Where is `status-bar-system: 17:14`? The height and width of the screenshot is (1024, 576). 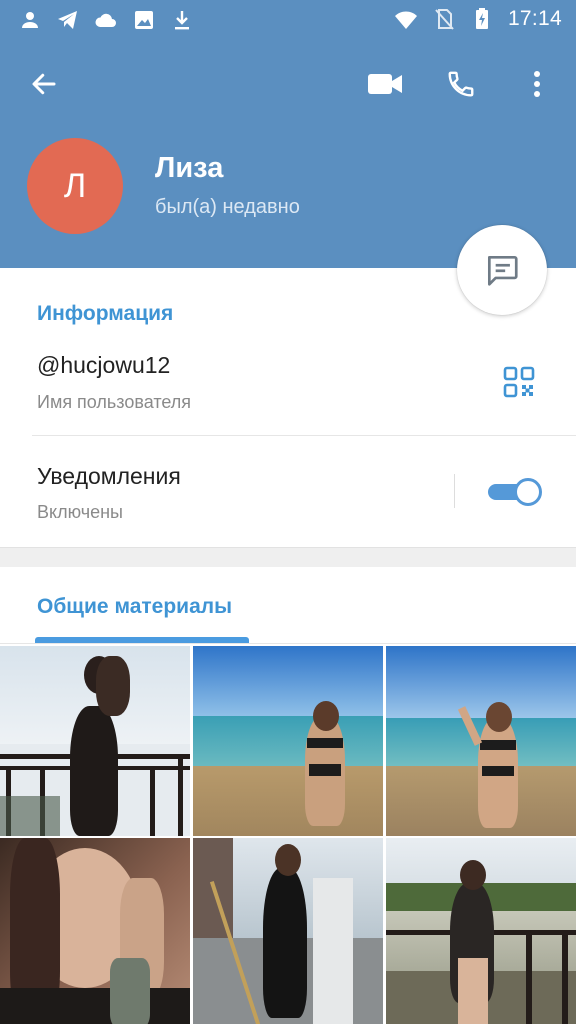
status-bar-system: 17:14 is located at coordinates (478, 19).